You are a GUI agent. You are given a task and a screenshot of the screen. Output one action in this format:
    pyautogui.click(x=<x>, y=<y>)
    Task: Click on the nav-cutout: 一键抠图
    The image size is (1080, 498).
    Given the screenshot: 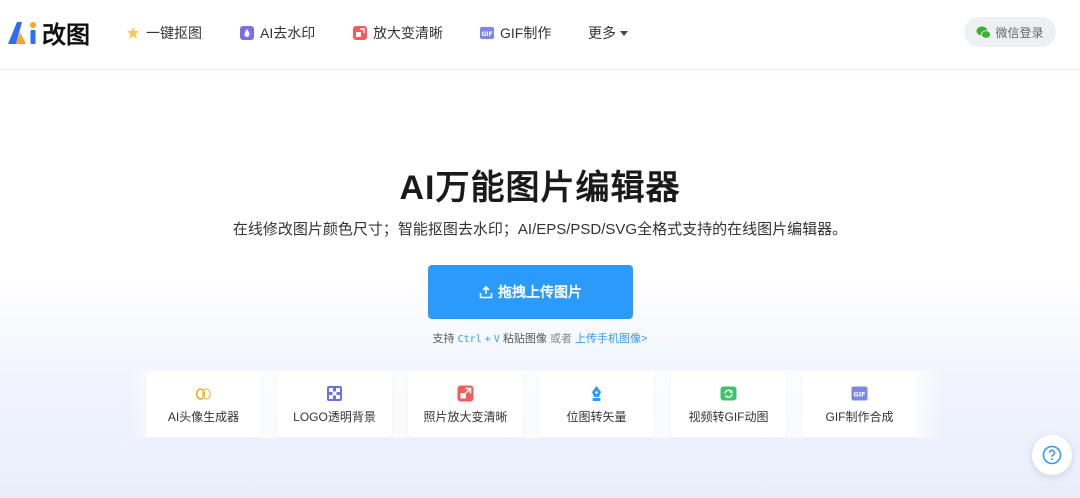 What is the action you would take?
    pyautogui.click(x=164, y=33)
    